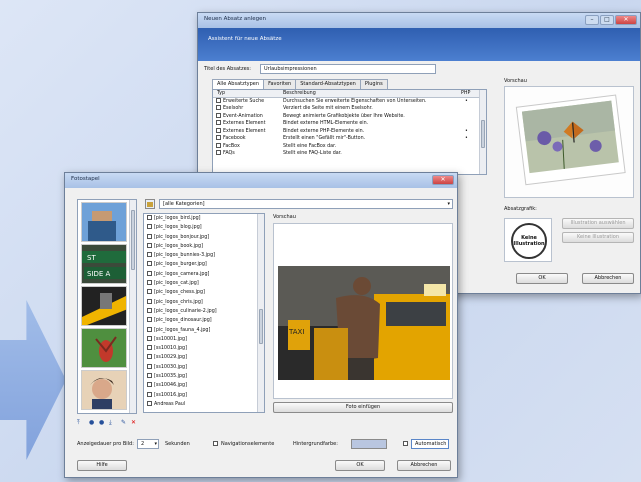  What do you see at coordinates (204, 339) in the screenshot?
I see `list-item: [ss10001.jpg]` at bounding box center [204, 339].